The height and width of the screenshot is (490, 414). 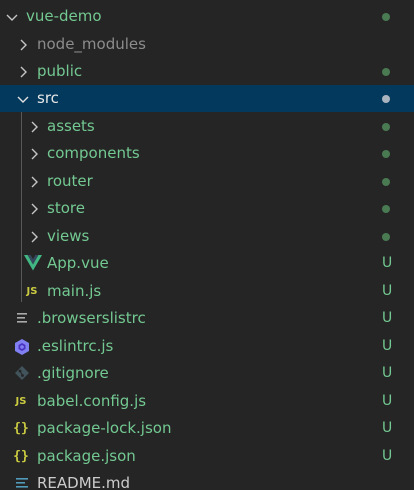 I want to click on tree-item-label: store, so click(x=66, y=208).